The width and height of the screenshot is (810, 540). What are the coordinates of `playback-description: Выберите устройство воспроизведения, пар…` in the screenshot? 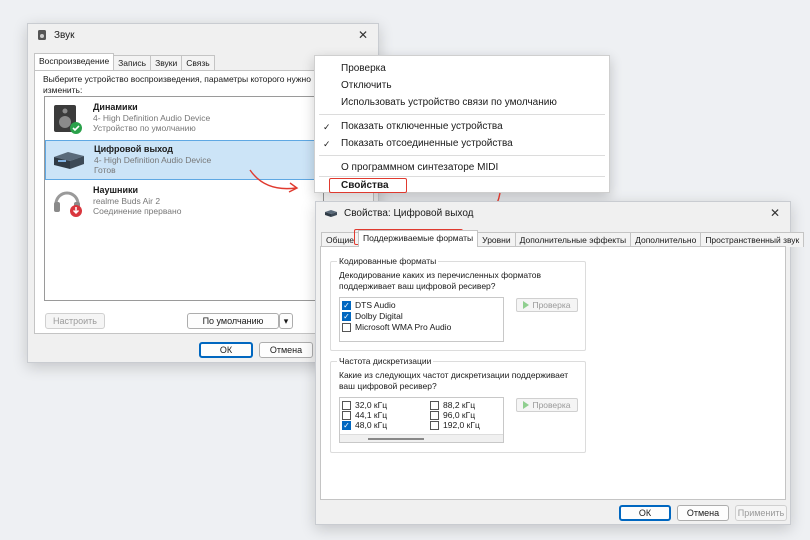 It's located at (177, 84).